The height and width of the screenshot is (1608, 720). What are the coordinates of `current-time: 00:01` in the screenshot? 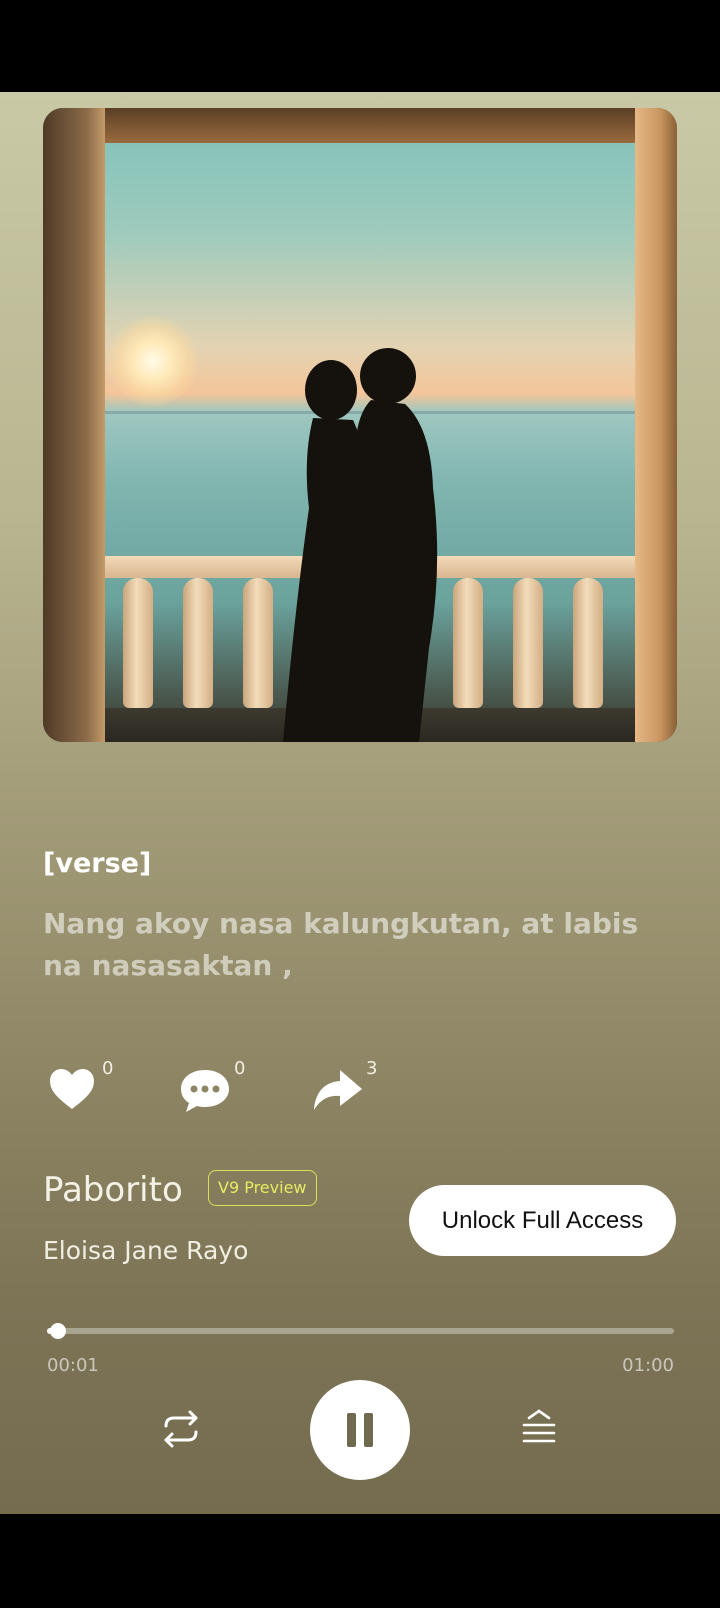 It's located at (73, 1365).